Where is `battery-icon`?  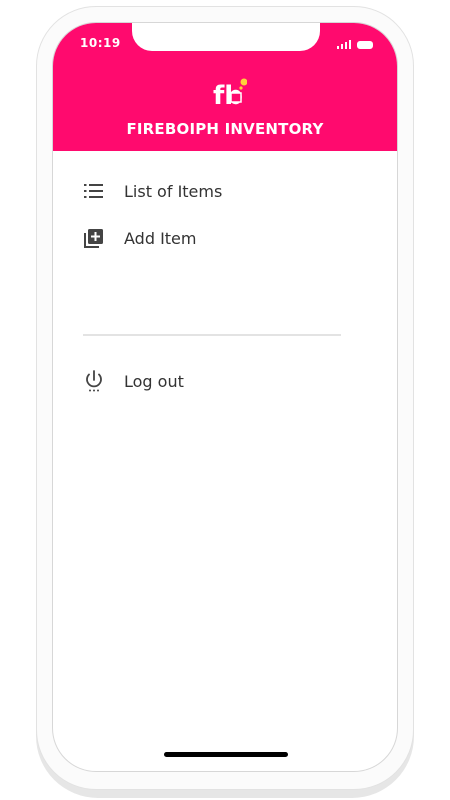 battery-icon is located at coordinates (365, 45).